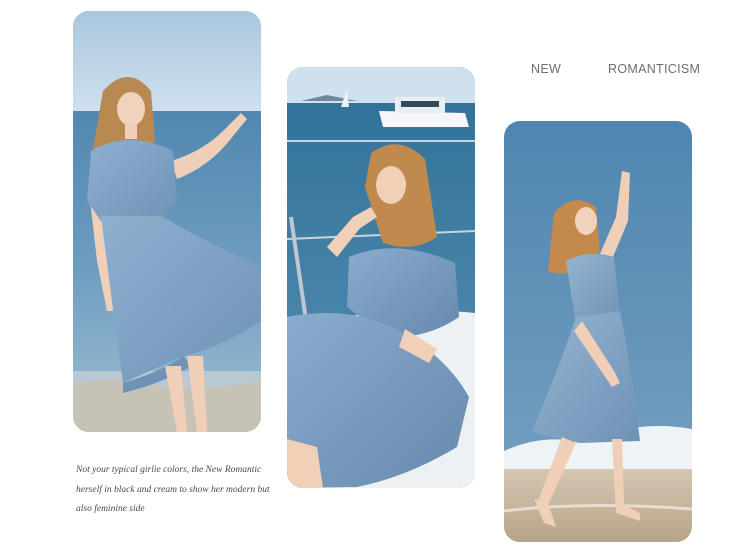 The image size is (750, 560). Describe the element at coordinates (546, 69) in the screenshot. I see `heading-word-new: NEW` at that location.